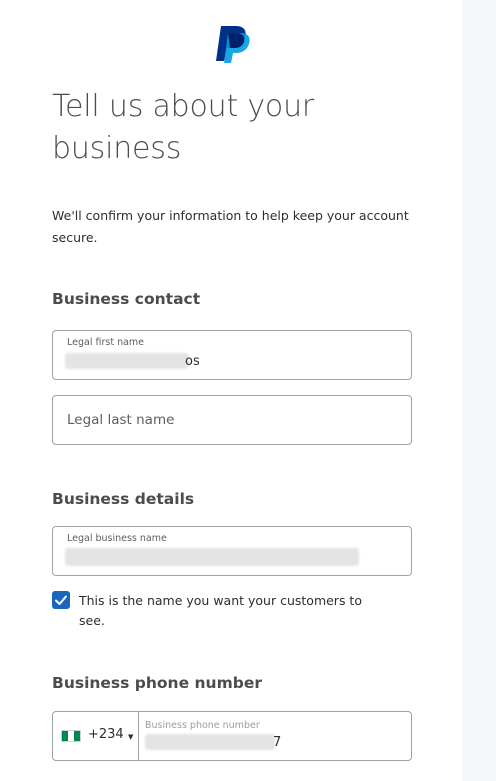 The height and width of the screenshot is (781, 496). Describe the element at coordinates (232, 420) in the screenshot. I see `legal-last-name-field: Legal last name` at that location.